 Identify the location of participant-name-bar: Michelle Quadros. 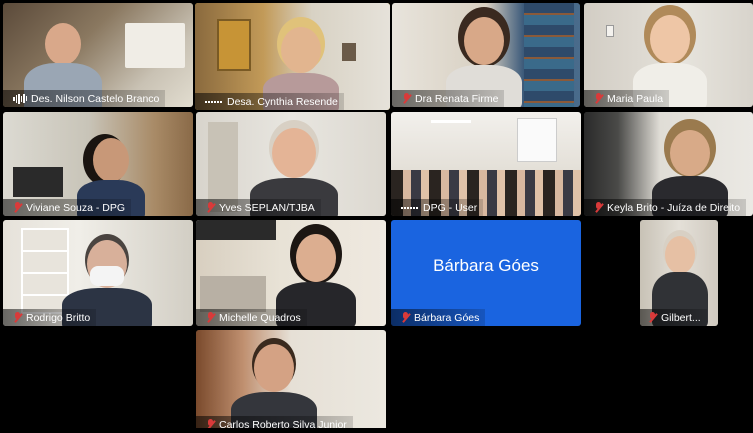
(251, 317).